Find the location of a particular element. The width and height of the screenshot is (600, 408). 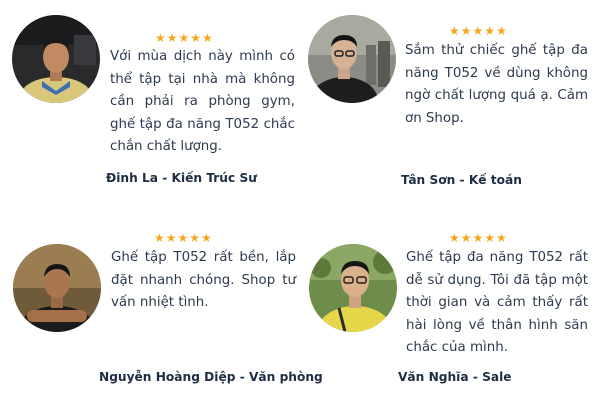

man-in-yellow-shirt-avatar is located at coordinates (56, 59).